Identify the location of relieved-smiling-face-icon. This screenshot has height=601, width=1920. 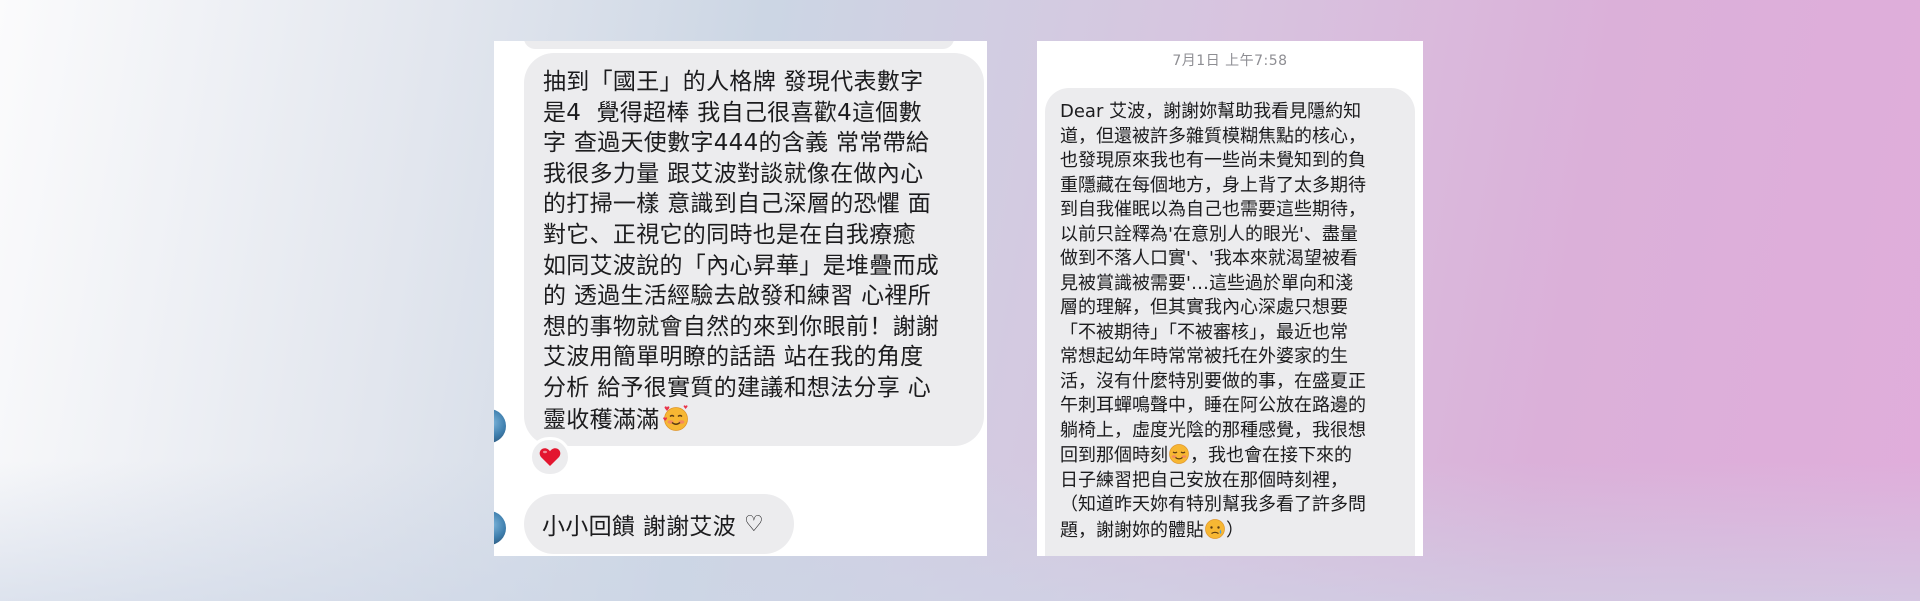
(1179, 454).